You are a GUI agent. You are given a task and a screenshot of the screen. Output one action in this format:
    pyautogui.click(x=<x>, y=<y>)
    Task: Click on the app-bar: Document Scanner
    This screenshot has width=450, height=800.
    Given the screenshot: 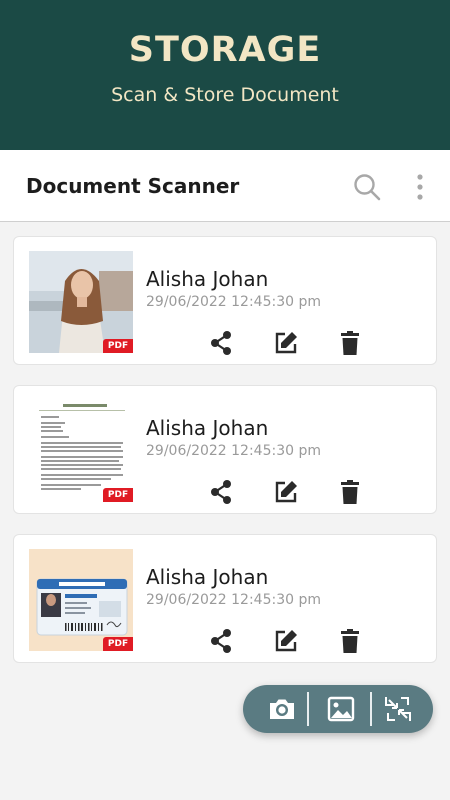 What is the action you would take?
    pyautogui.click(x=225, y=186)
    